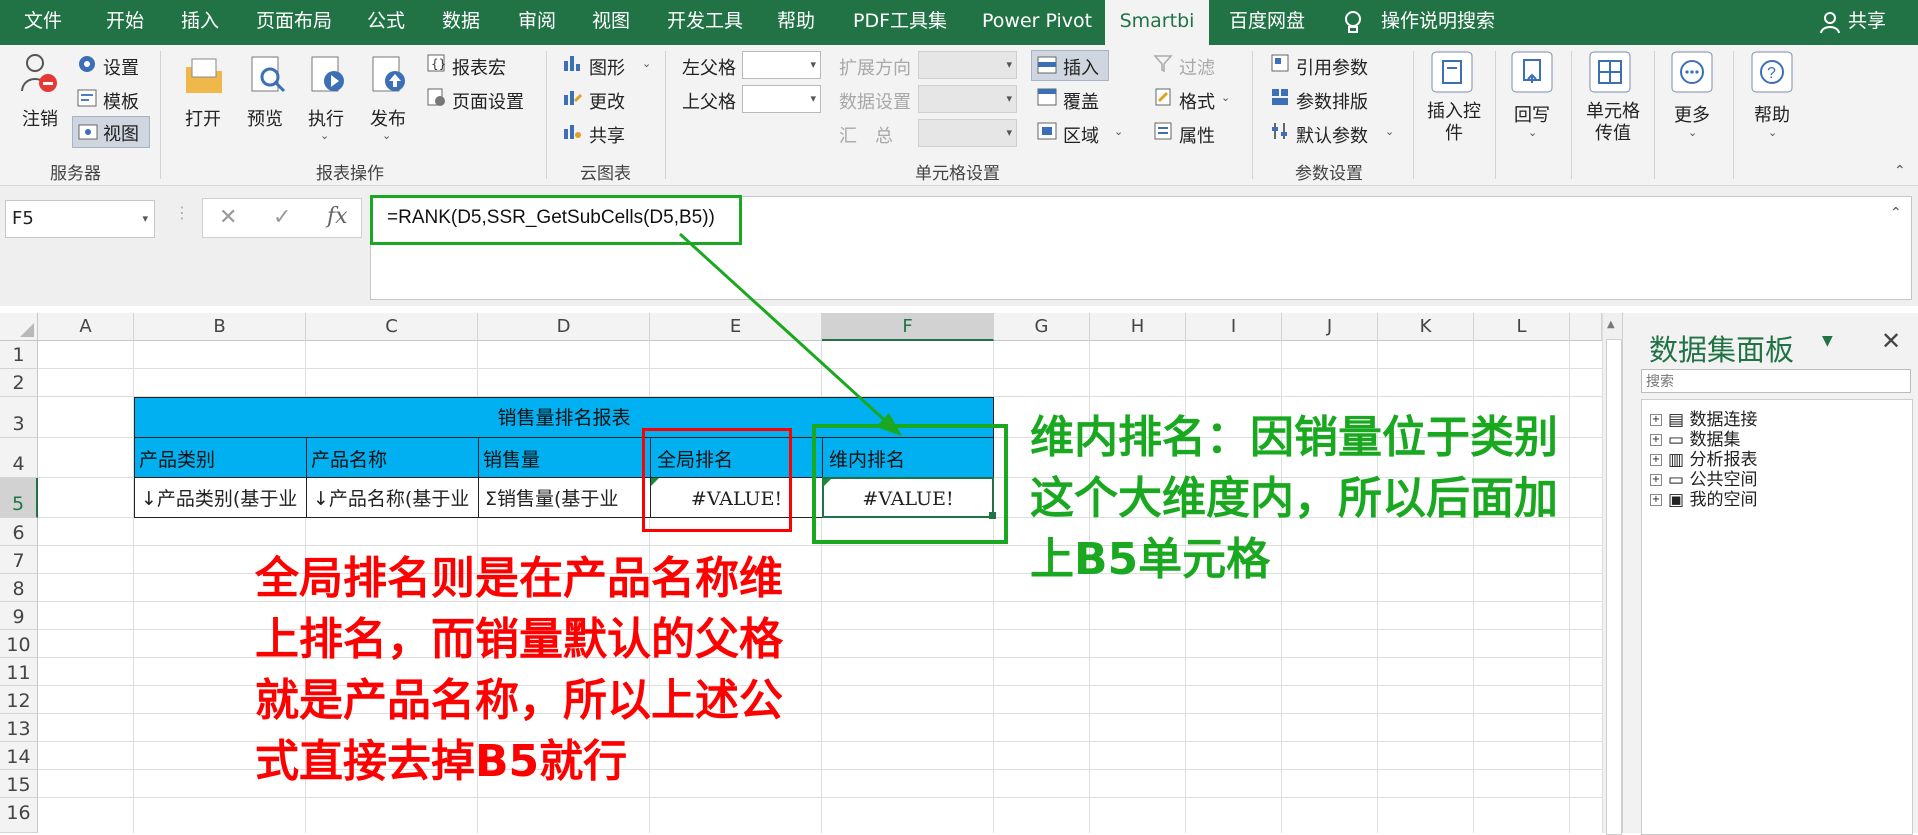 The width and height of the screenshot is (1918, 835). I want to click on tree-item-my-space: + ▣ 我的空间, so click(1703, 497).